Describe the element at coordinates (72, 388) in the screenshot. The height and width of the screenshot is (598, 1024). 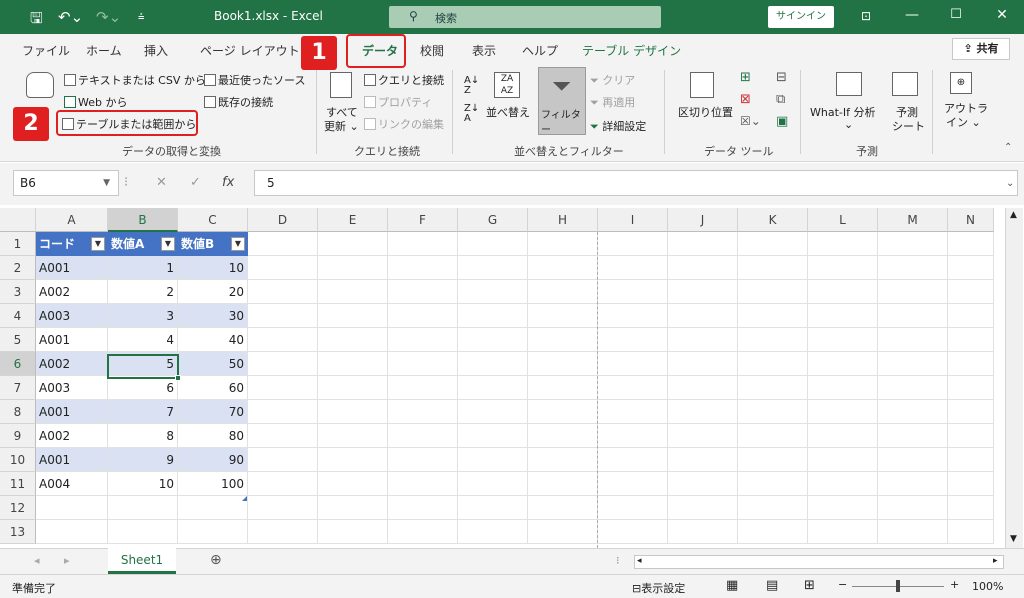
I see `table-cell: A003` at that location.